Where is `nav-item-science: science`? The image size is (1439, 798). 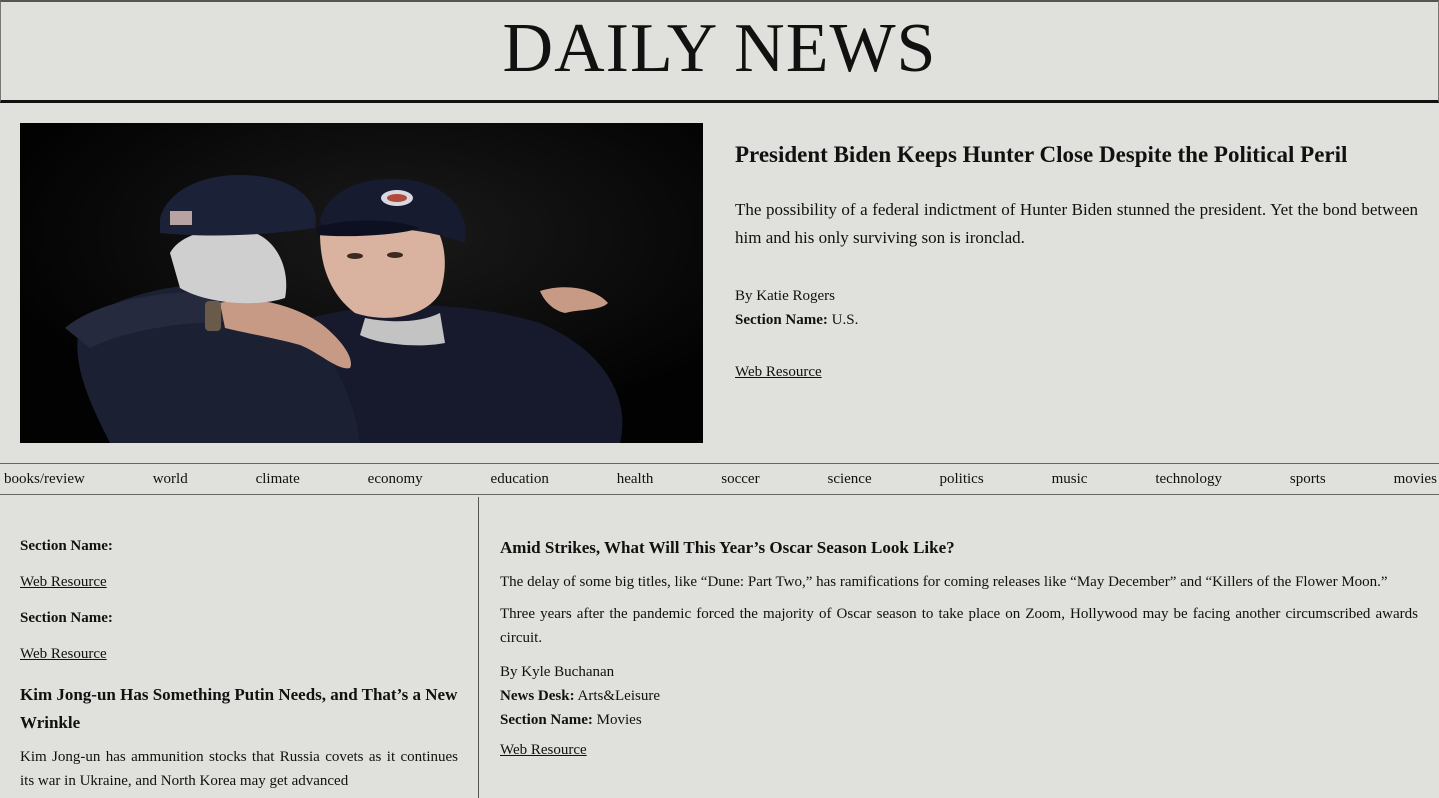
nav-item-science: science is located at coordinates (849, 479).